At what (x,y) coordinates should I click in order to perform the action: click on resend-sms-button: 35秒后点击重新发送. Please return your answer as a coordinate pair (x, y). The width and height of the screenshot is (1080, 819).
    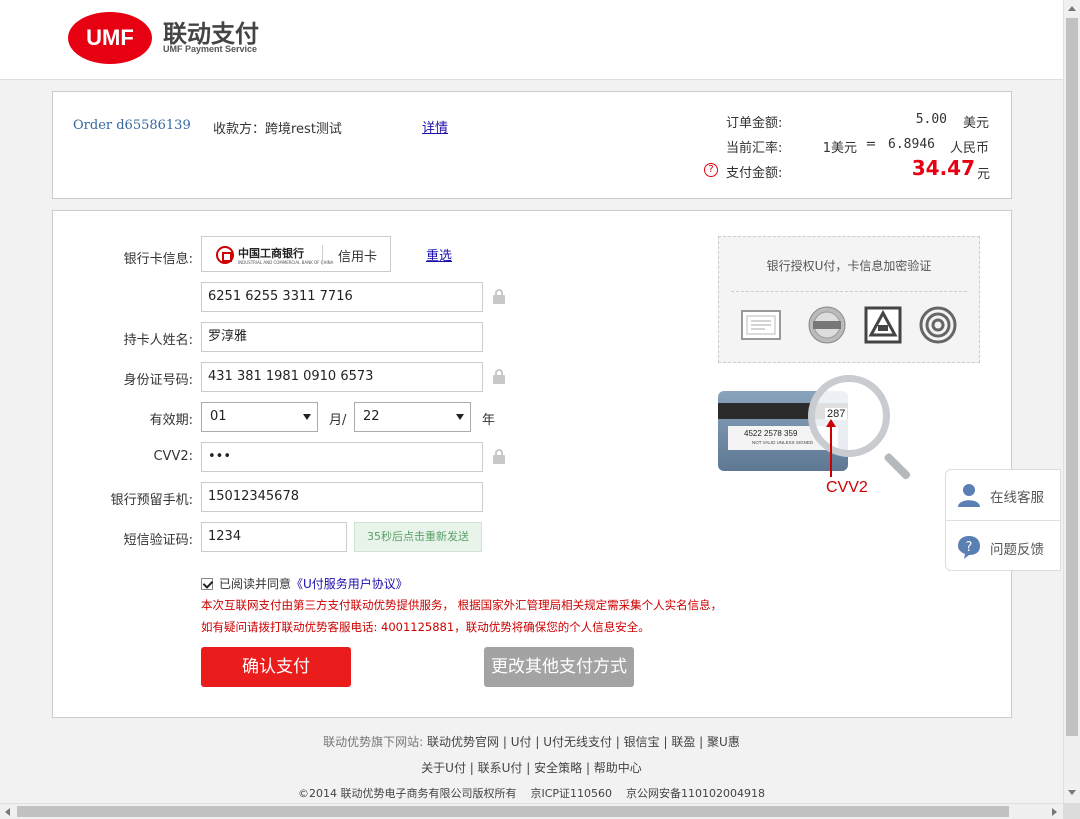
    Looking at the image, I should click on (418, 537).